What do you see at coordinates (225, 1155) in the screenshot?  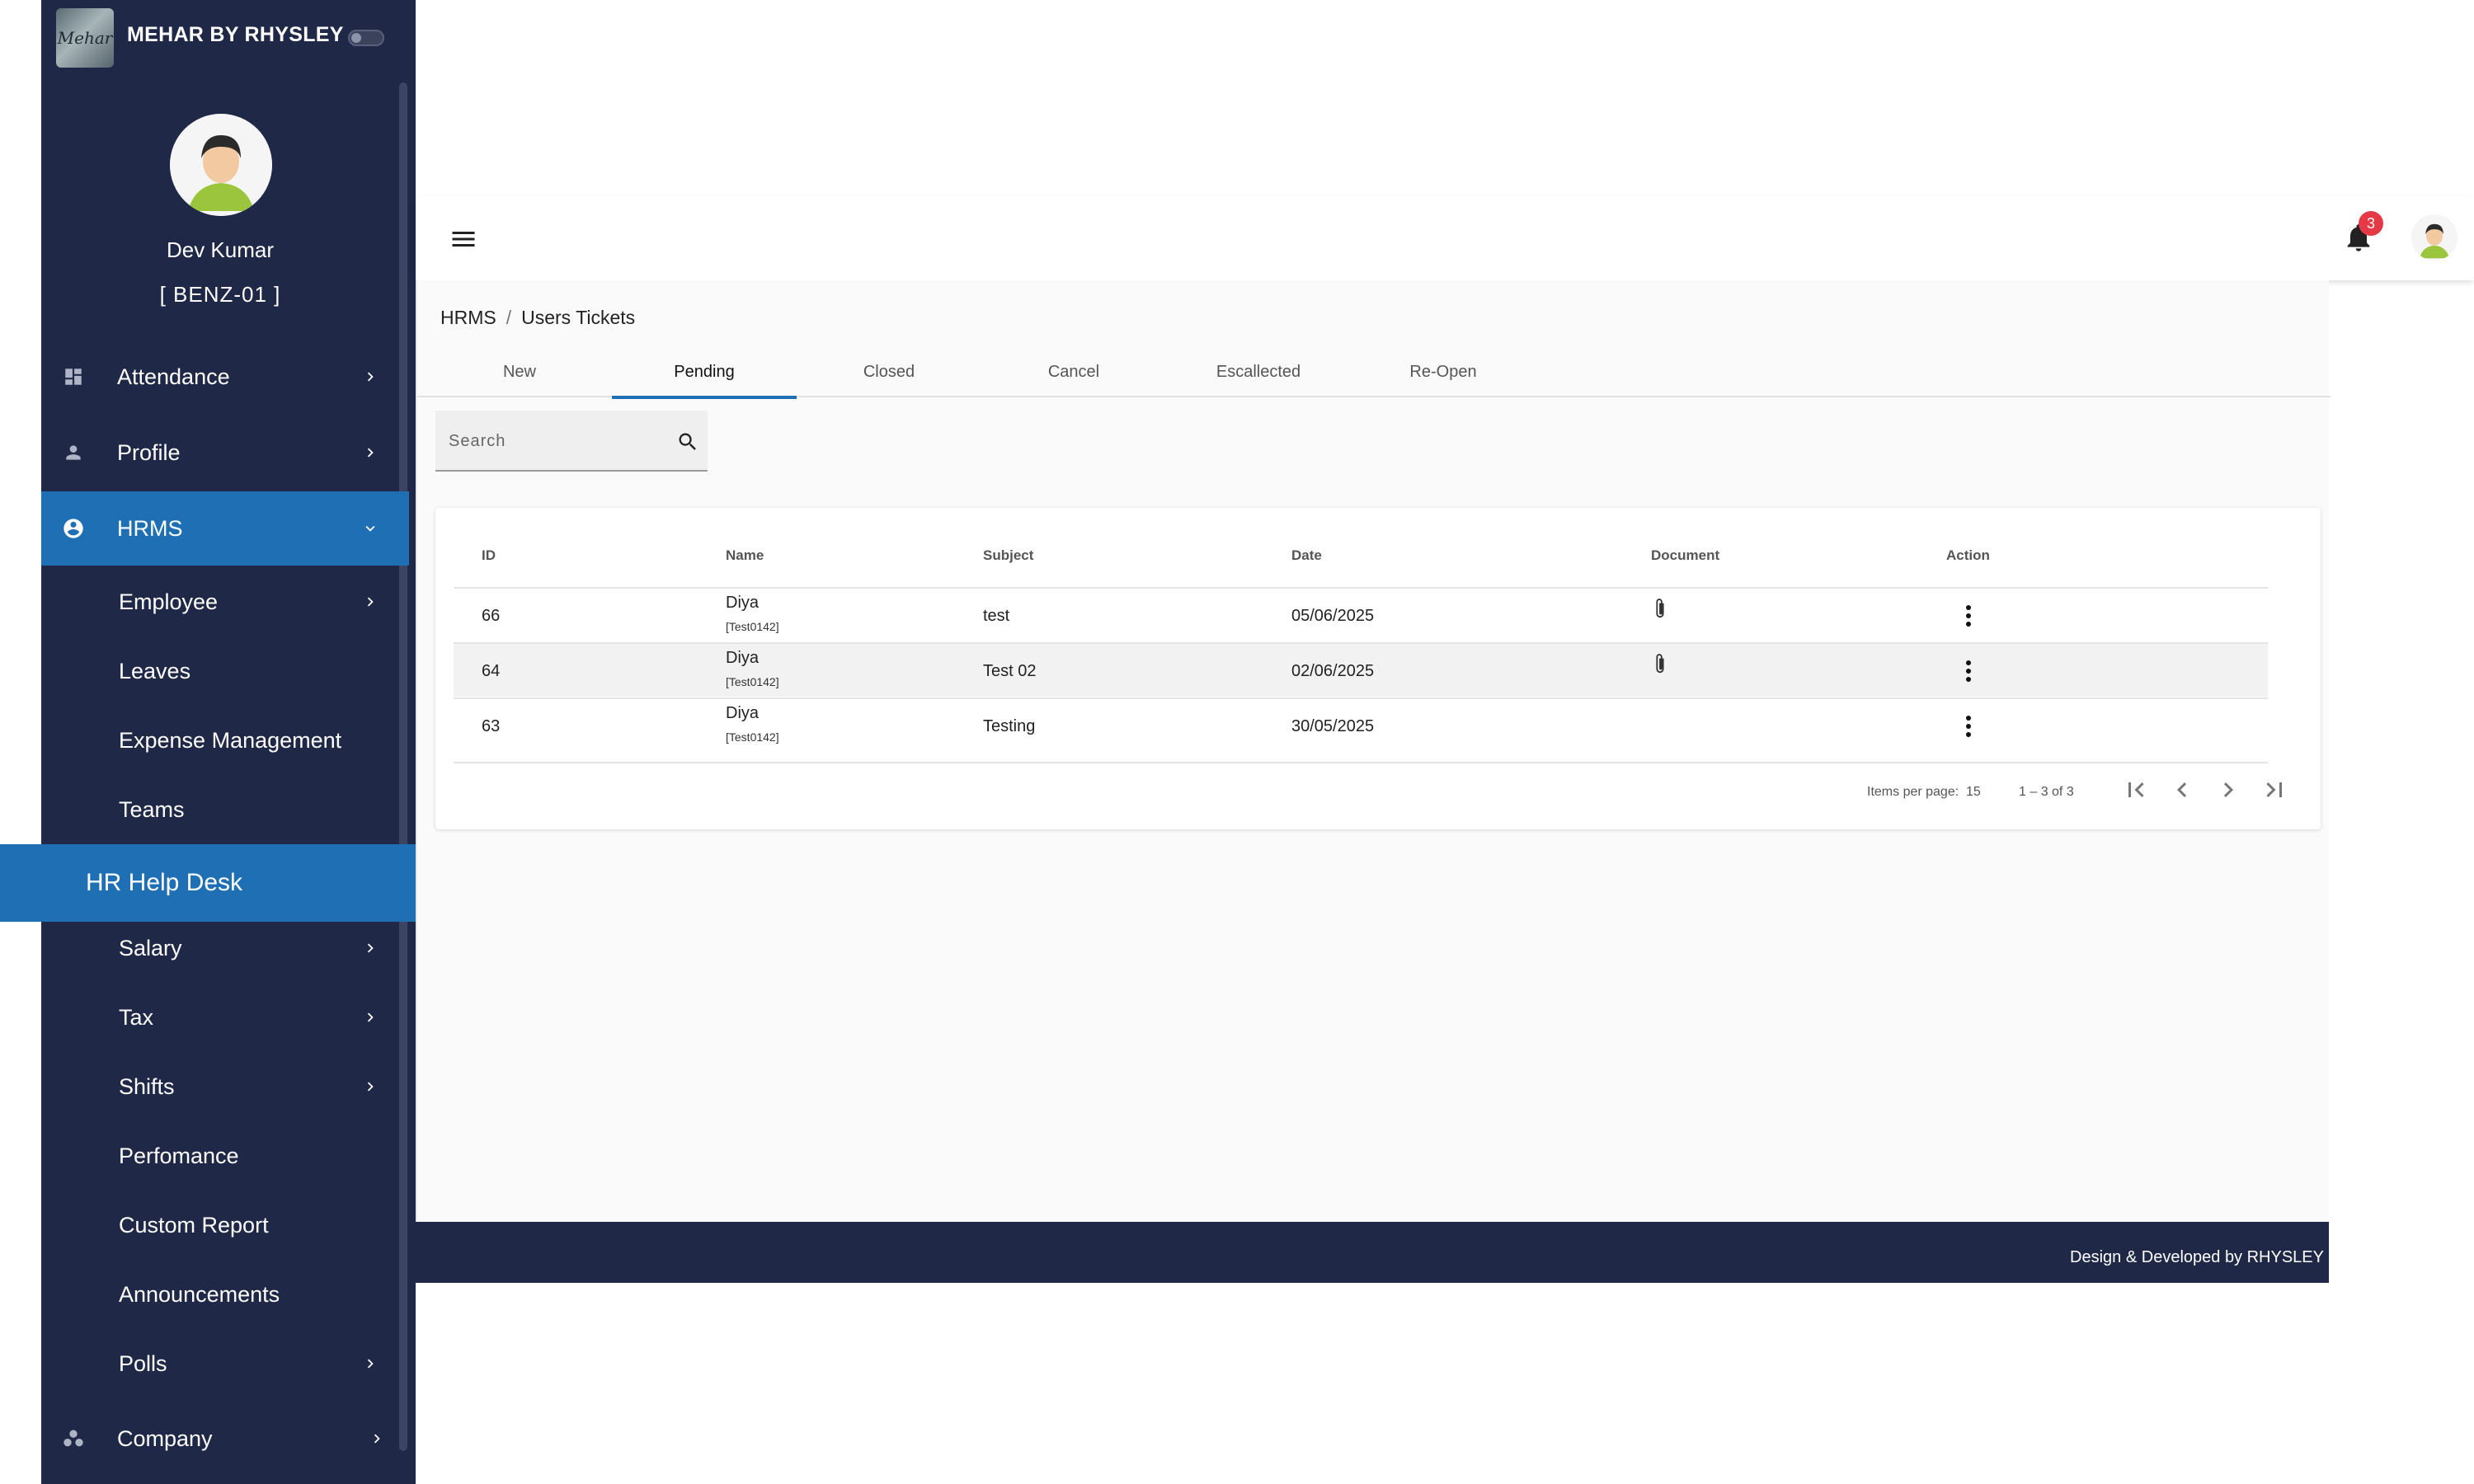 I see `sidebar-item-performance: Perfomance` at bounding box center [225, 1155].